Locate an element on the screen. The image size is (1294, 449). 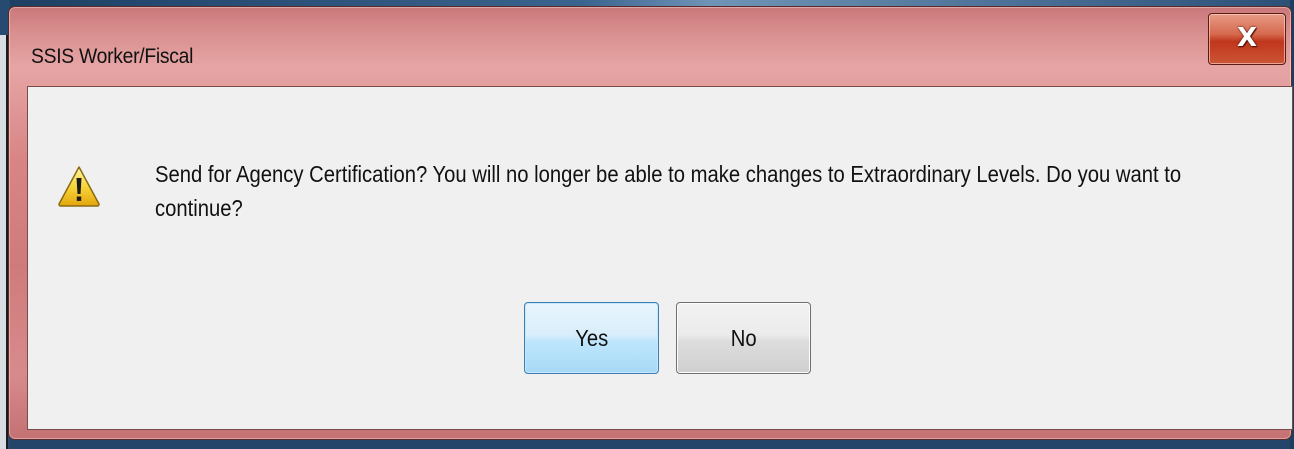
yes-button: Yes is located at coordinates (591, 338).